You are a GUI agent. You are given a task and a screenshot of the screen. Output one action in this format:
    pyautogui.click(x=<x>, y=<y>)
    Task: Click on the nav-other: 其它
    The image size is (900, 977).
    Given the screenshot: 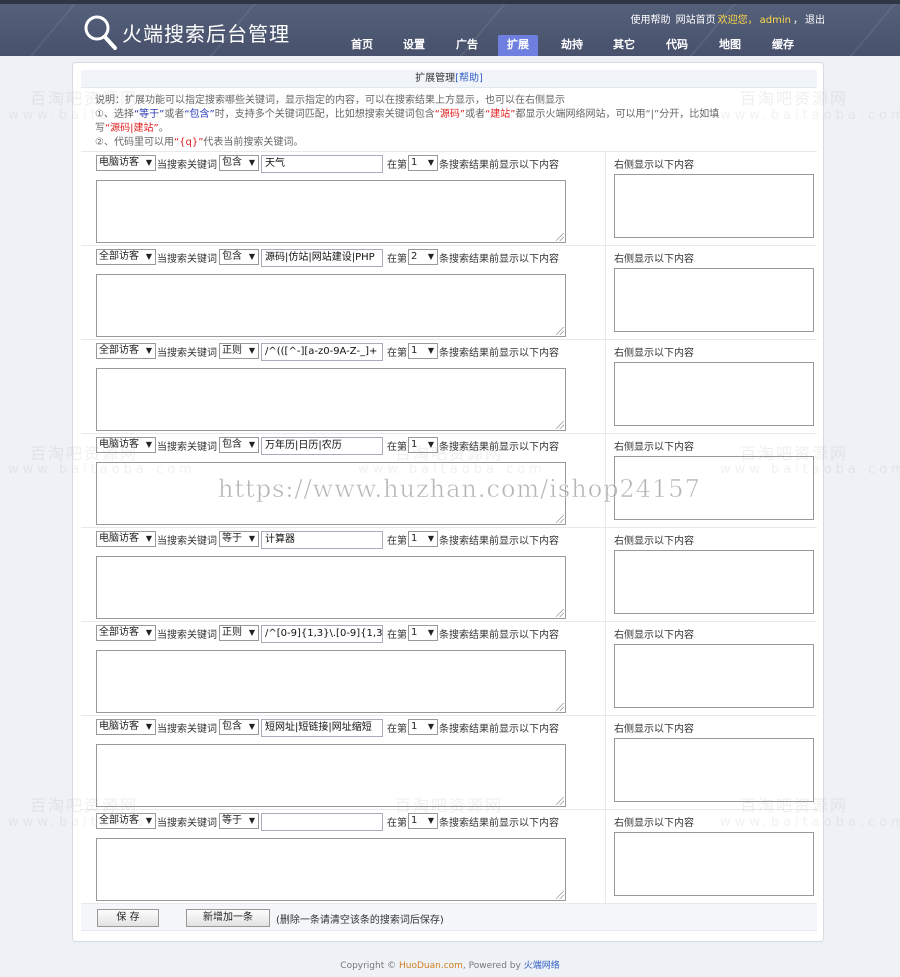 What is the action you would take?
    pyautogui.click(x=624, y=45)
    